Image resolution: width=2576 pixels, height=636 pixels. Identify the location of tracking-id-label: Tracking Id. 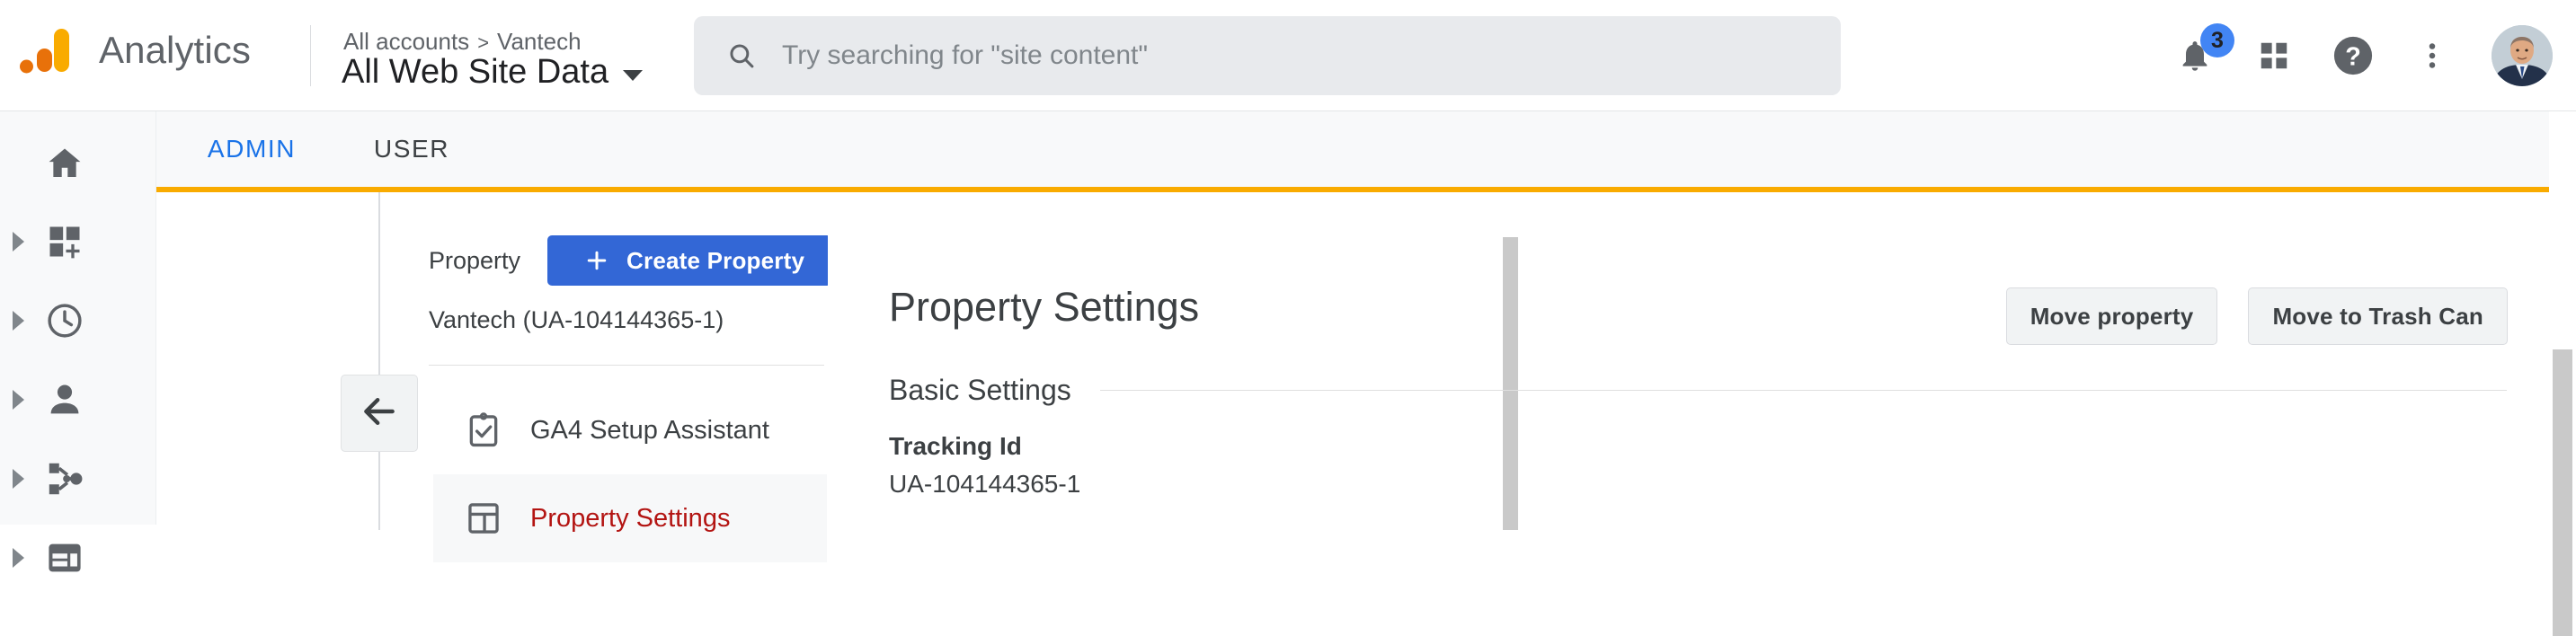
(956, 446).